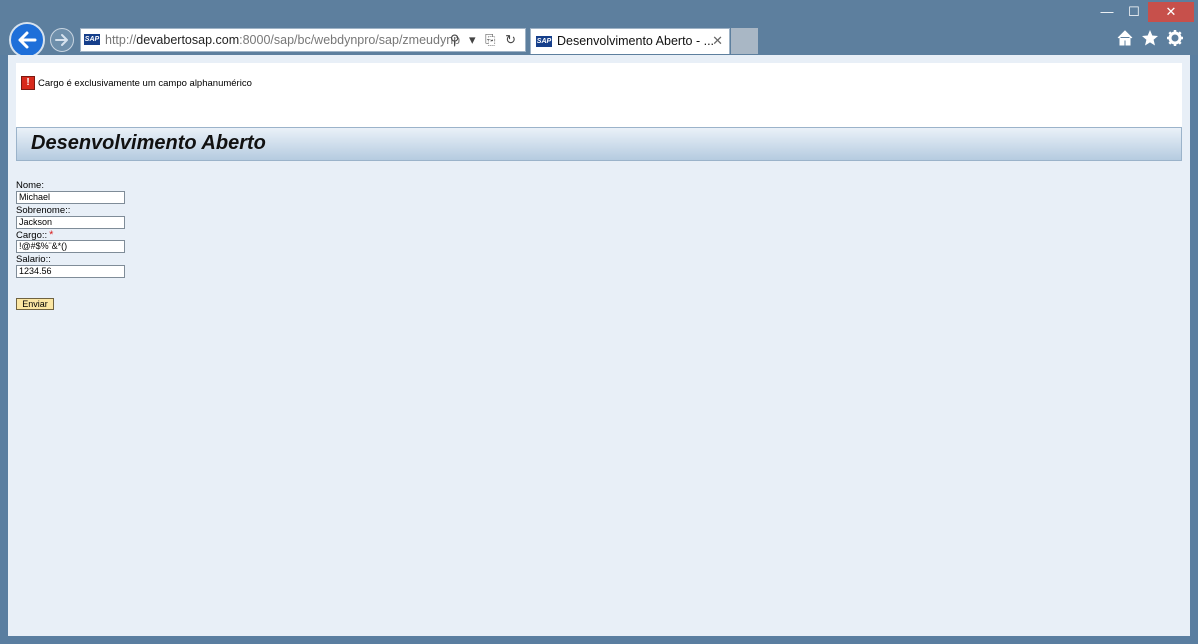 The image size is (1198, 644). What do you see at coordinates (28, 83) in the screenshot?
I see `error-icon: !` at bounding box center [28, 83].